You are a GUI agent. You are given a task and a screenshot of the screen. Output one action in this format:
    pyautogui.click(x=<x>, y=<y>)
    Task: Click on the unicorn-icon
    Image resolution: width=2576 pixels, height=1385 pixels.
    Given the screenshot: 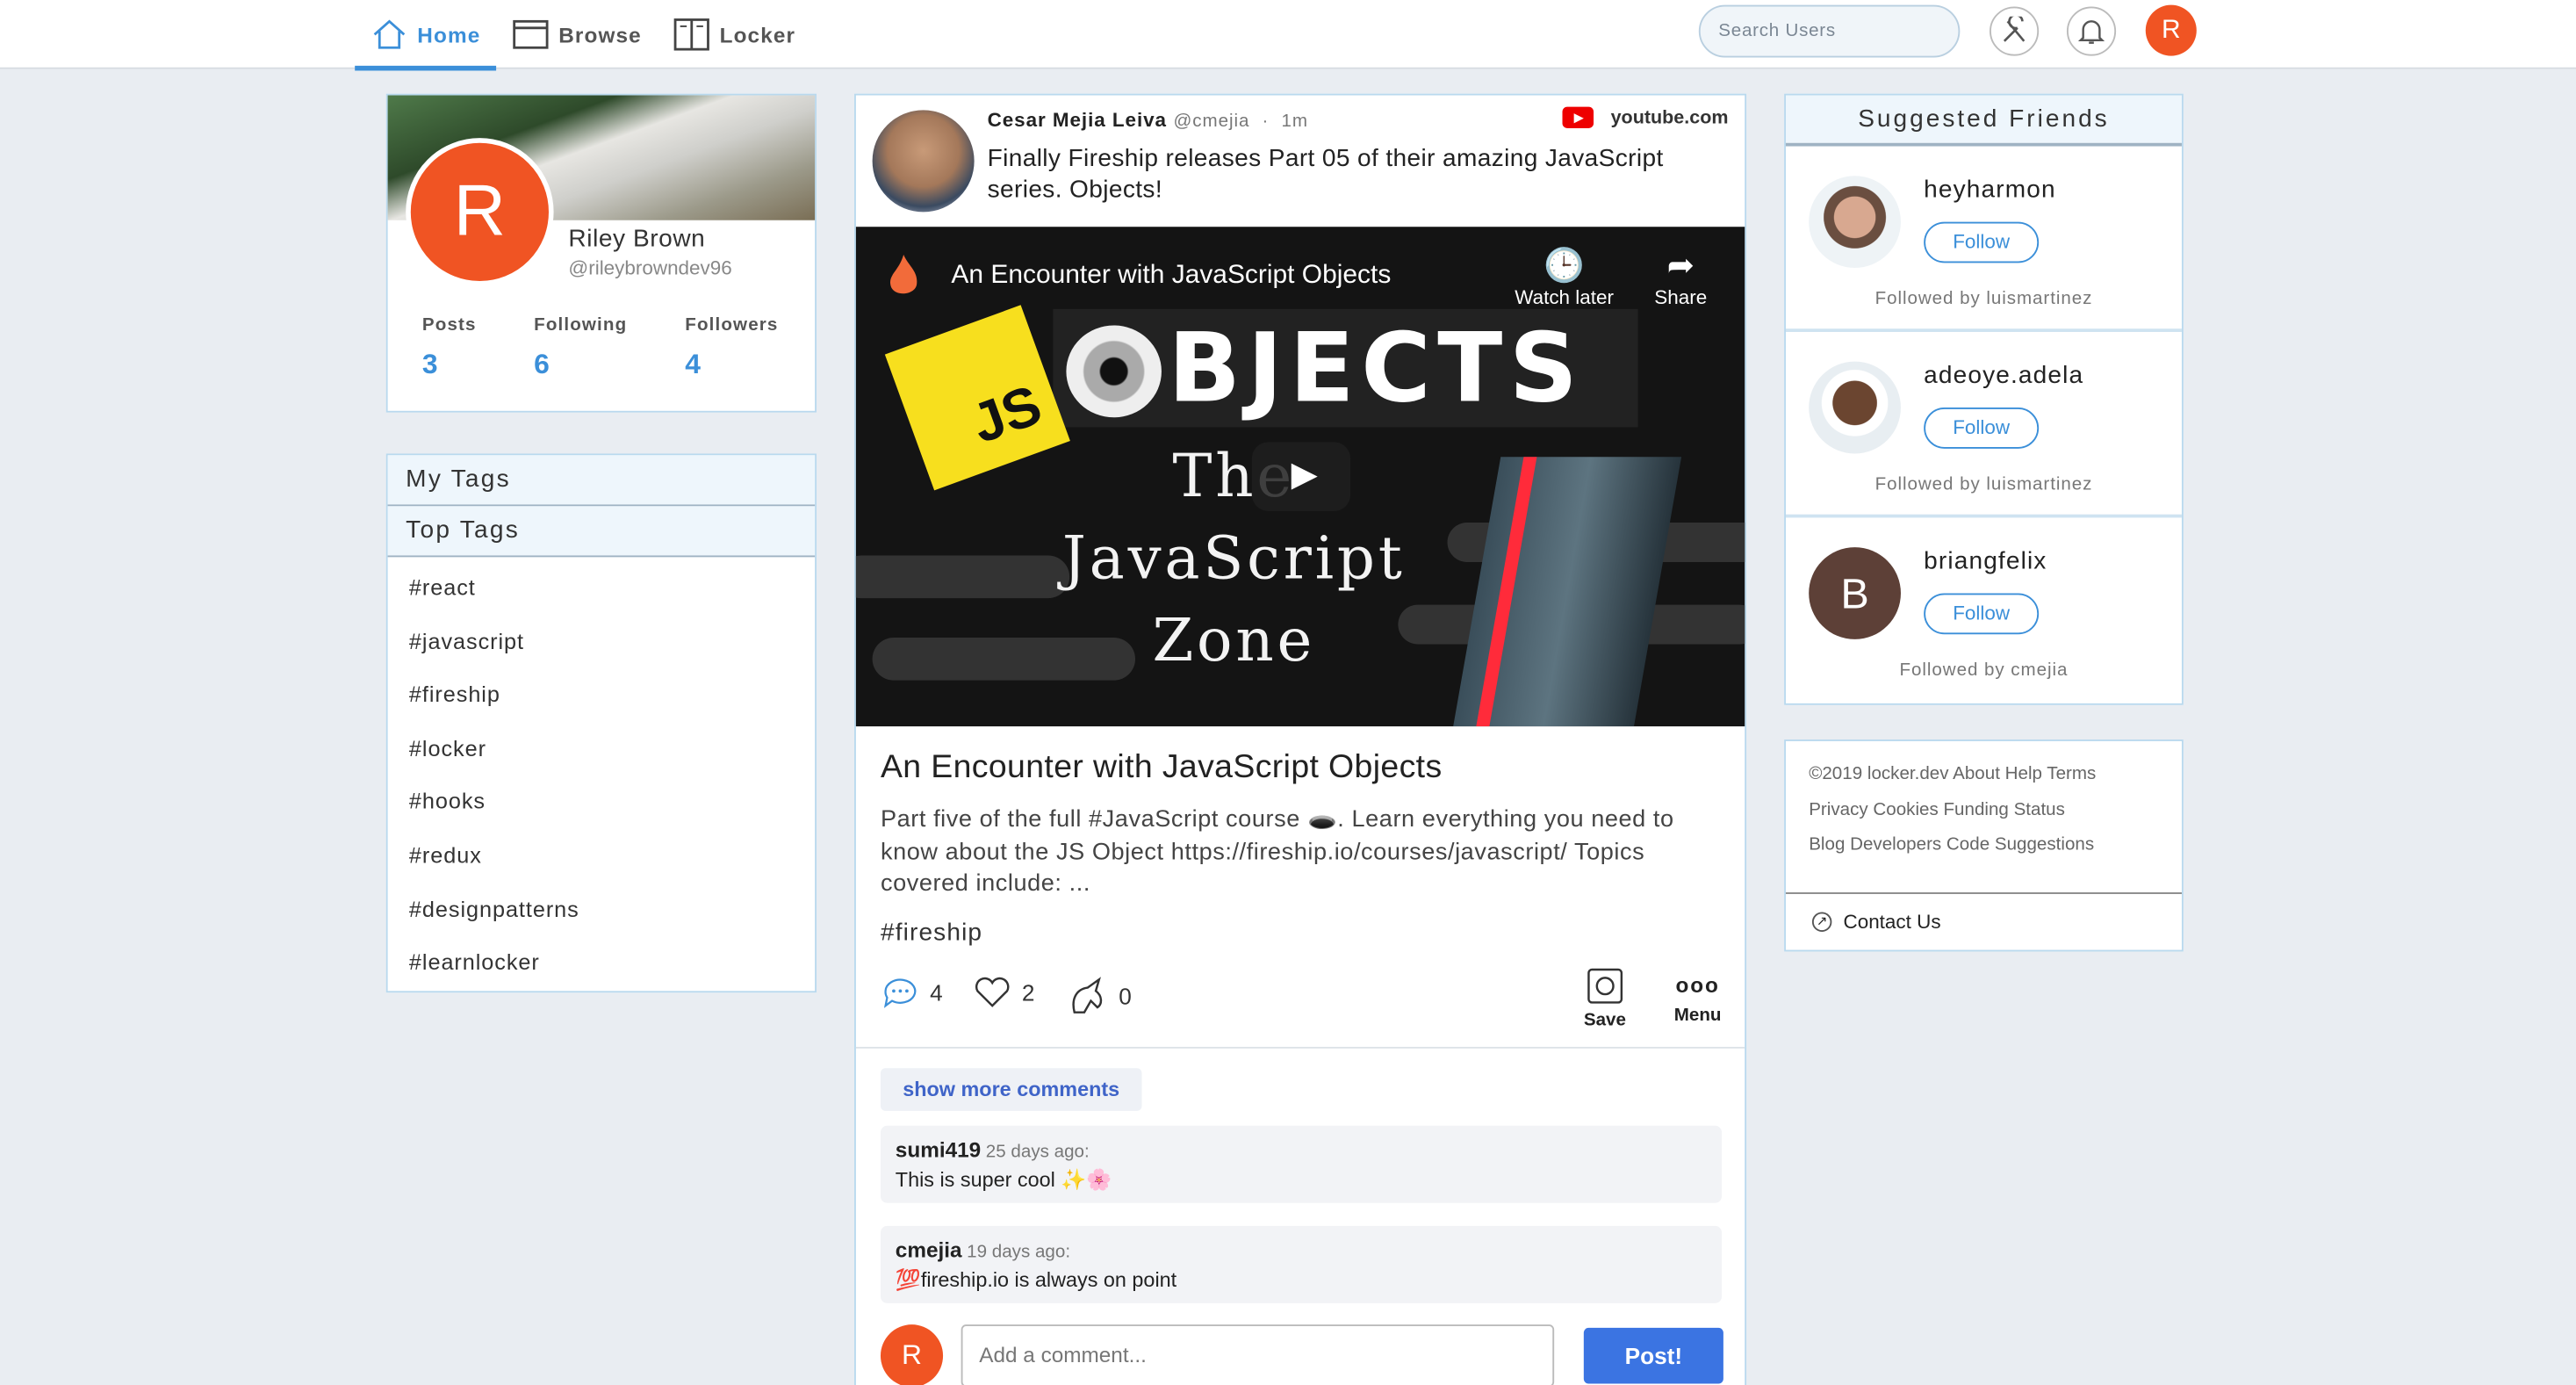 What is the action you would take?
    pyautogui.click(x=1087, y=995)
    